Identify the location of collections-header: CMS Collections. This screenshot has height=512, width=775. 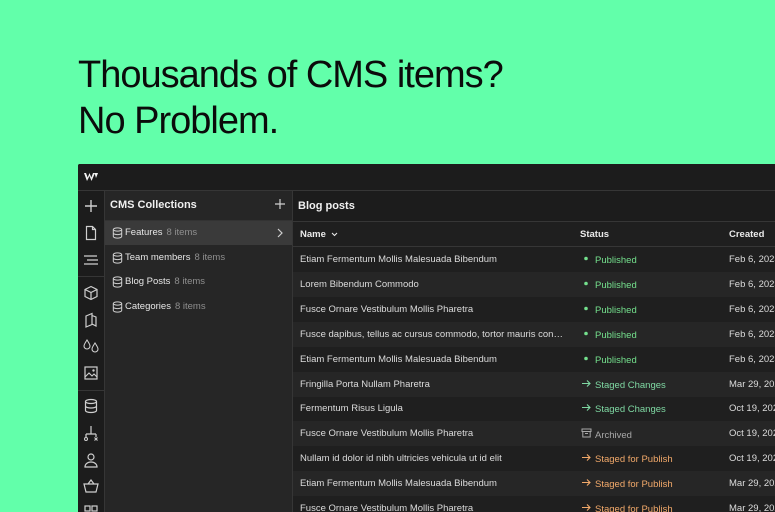
(198, 206).